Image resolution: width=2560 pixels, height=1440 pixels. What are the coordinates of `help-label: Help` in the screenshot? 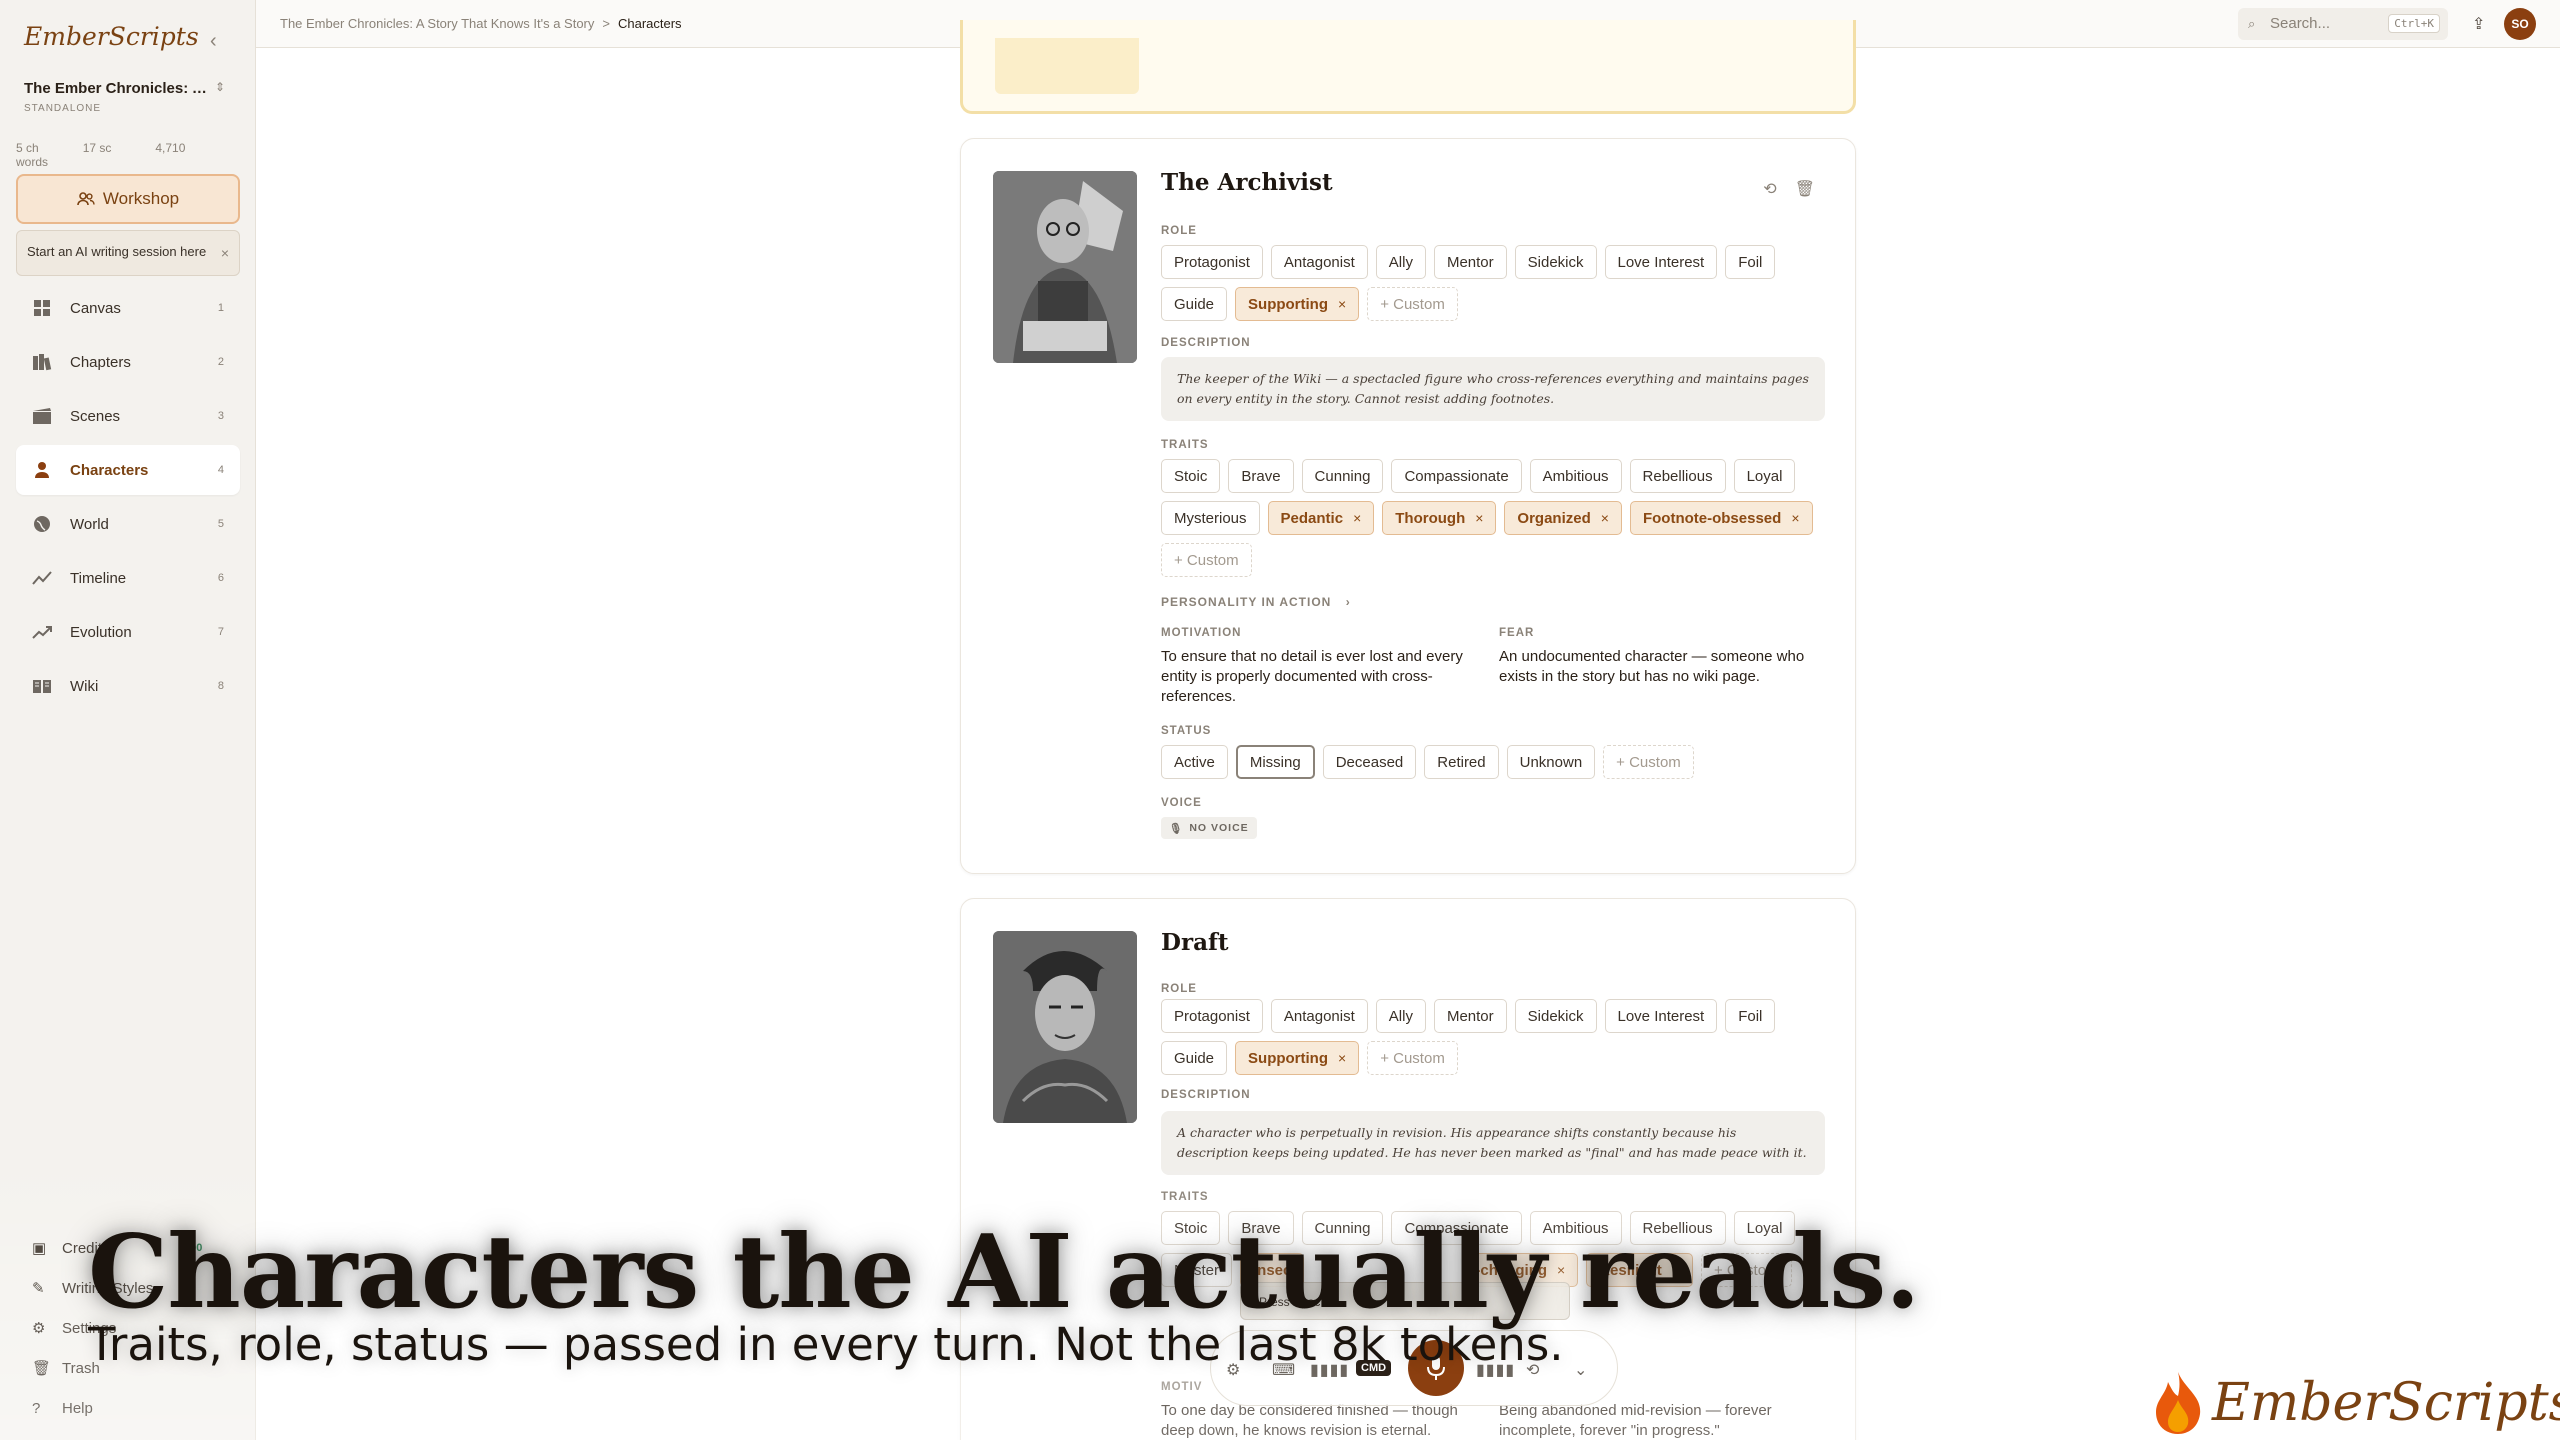 It's located at (77, 1408).